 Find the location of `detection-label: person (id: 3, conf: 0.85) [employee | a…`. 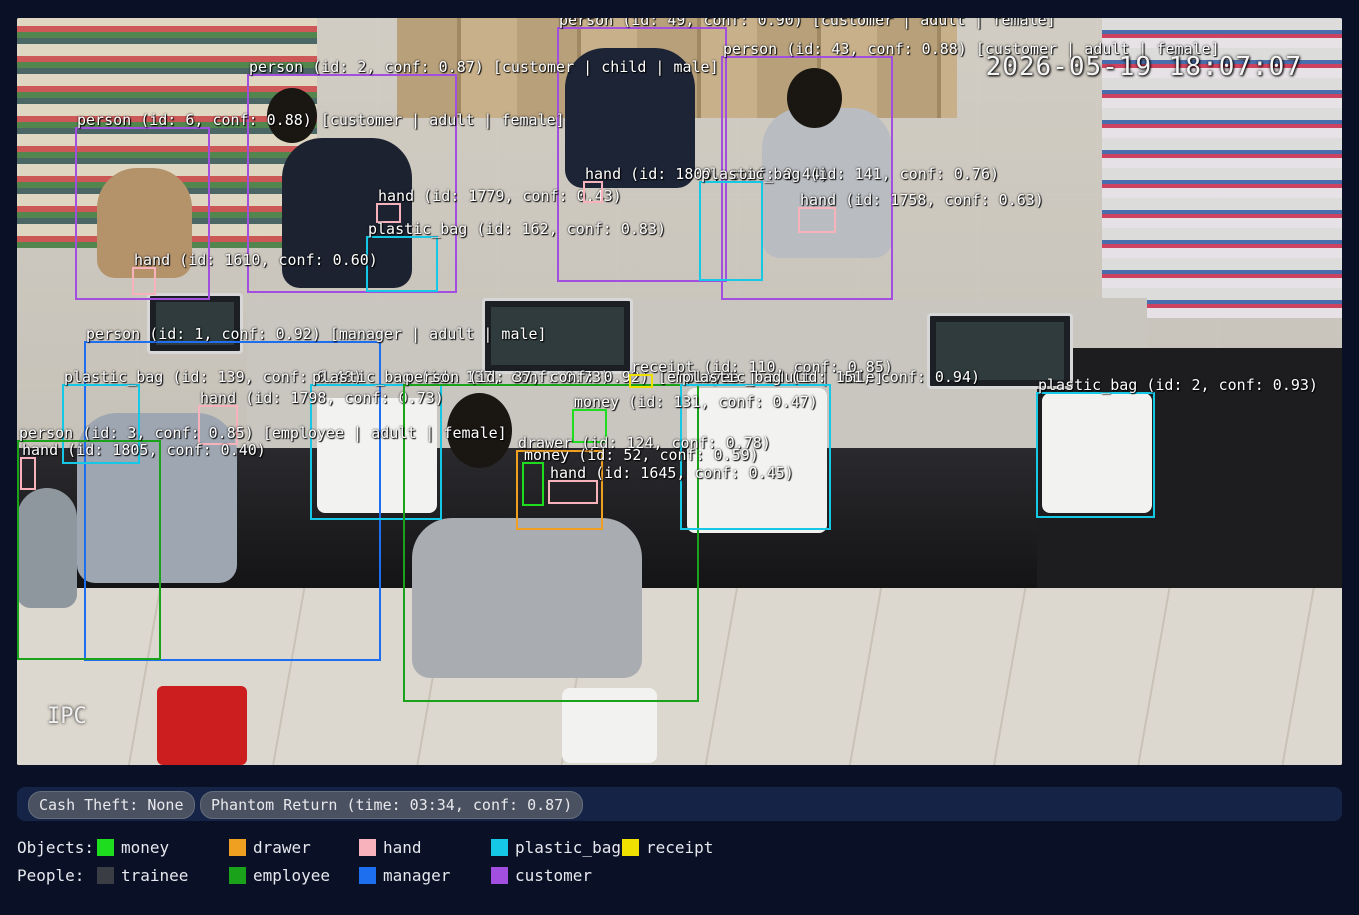

detection-label: person (id: 3, conf: 0.85) [employee | a… is located at coordinates (263, 433).